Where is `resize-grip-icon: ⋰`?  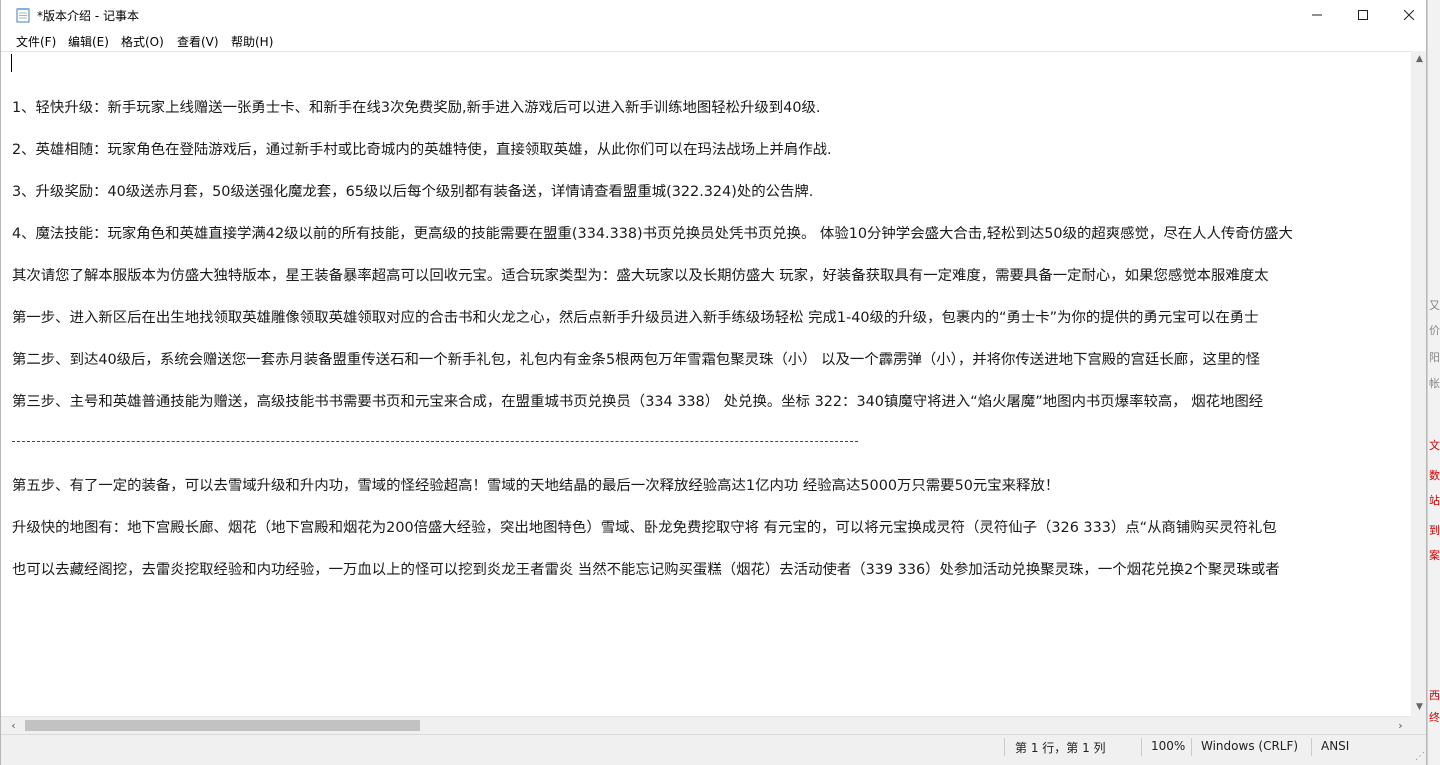 resize-grip-icon: ⋰ is located at coordinates (1420, 756).